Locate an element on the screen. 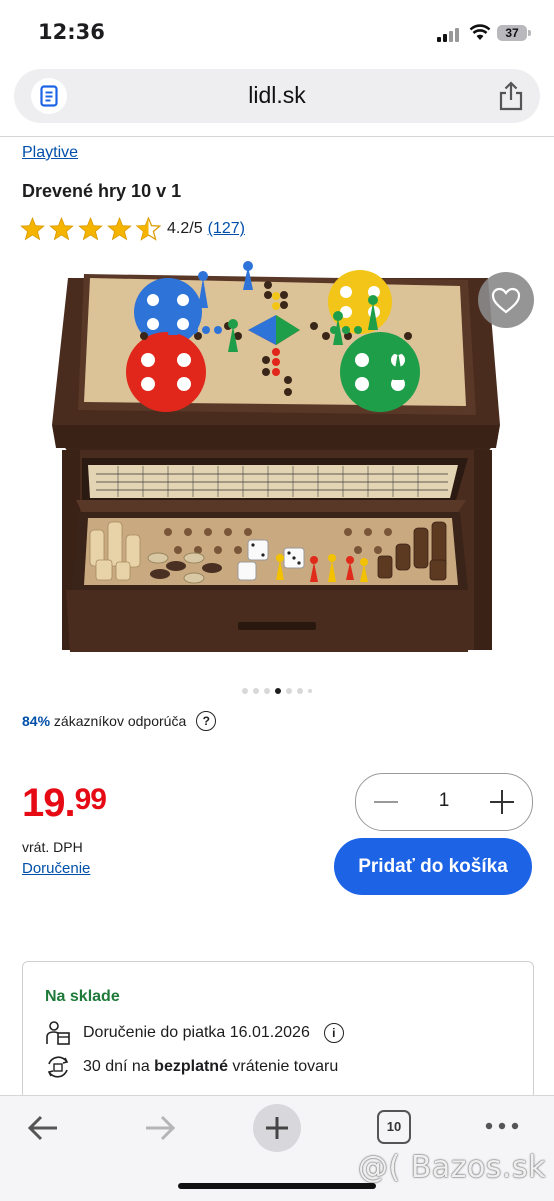 This screenshot has width=554, height=1201. quantity-stepper: 1 is located at coordinates (444, 802).